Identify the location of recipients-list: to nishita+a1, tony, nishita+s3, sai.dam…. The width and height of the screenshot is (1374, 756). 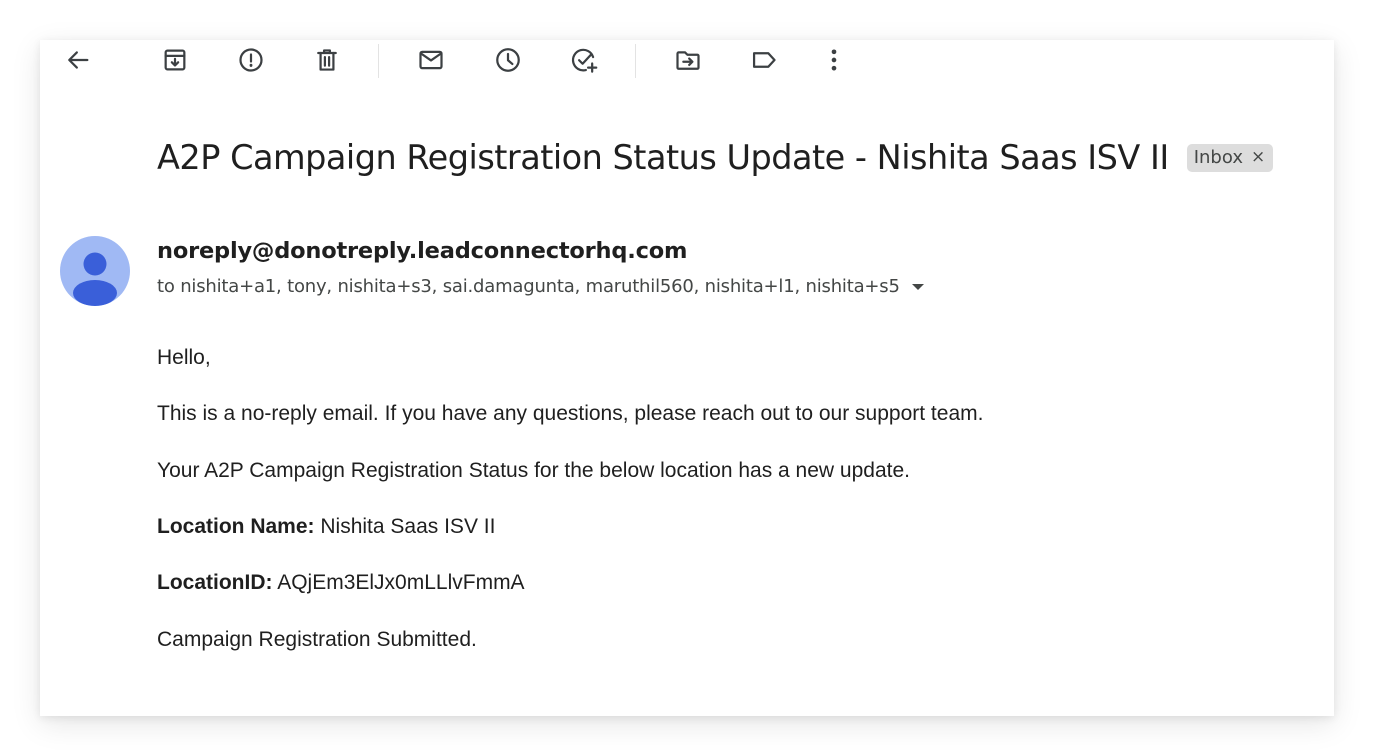
(528, 286).